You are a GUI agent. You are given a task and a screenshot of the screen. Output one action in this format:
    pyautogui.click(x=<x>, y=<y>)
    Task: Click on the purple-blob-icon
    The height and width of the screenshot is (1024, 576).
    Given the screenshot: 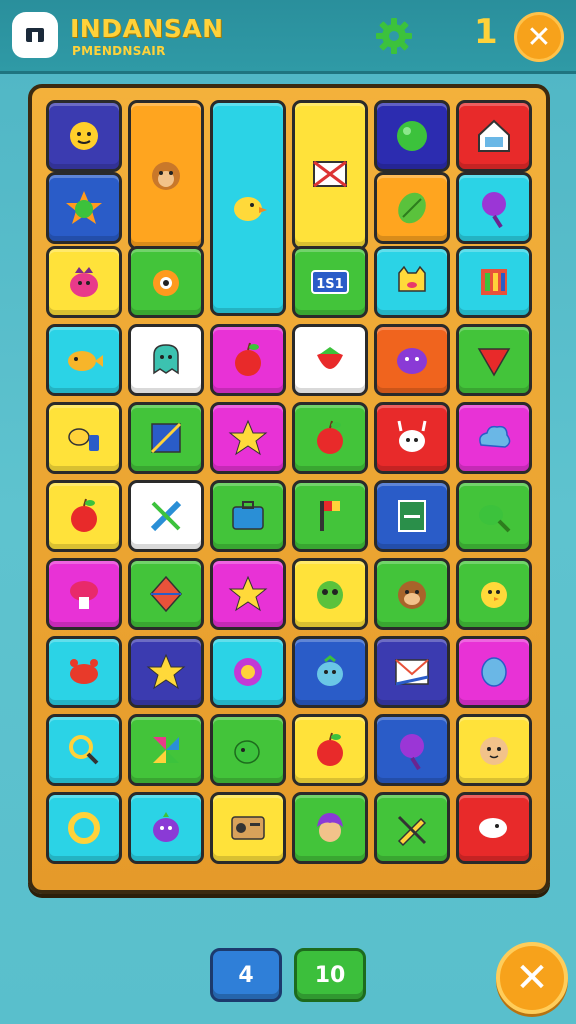 What is the action you would take?
    pyautogui.click(x=412, y=361)
    